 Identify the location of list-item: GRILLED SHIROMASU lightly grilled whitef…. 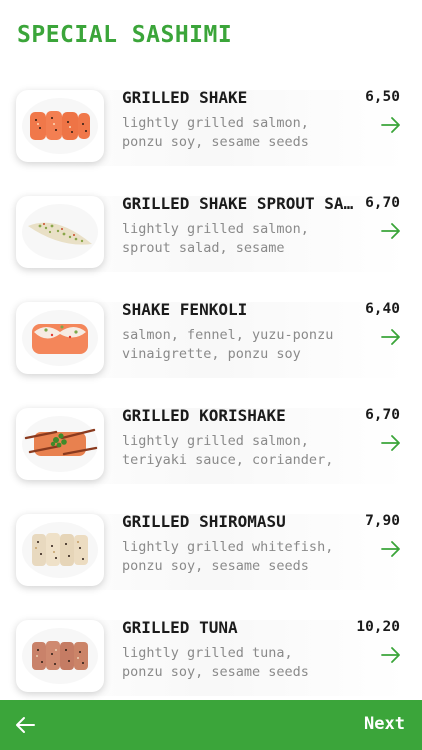
(211, 561).